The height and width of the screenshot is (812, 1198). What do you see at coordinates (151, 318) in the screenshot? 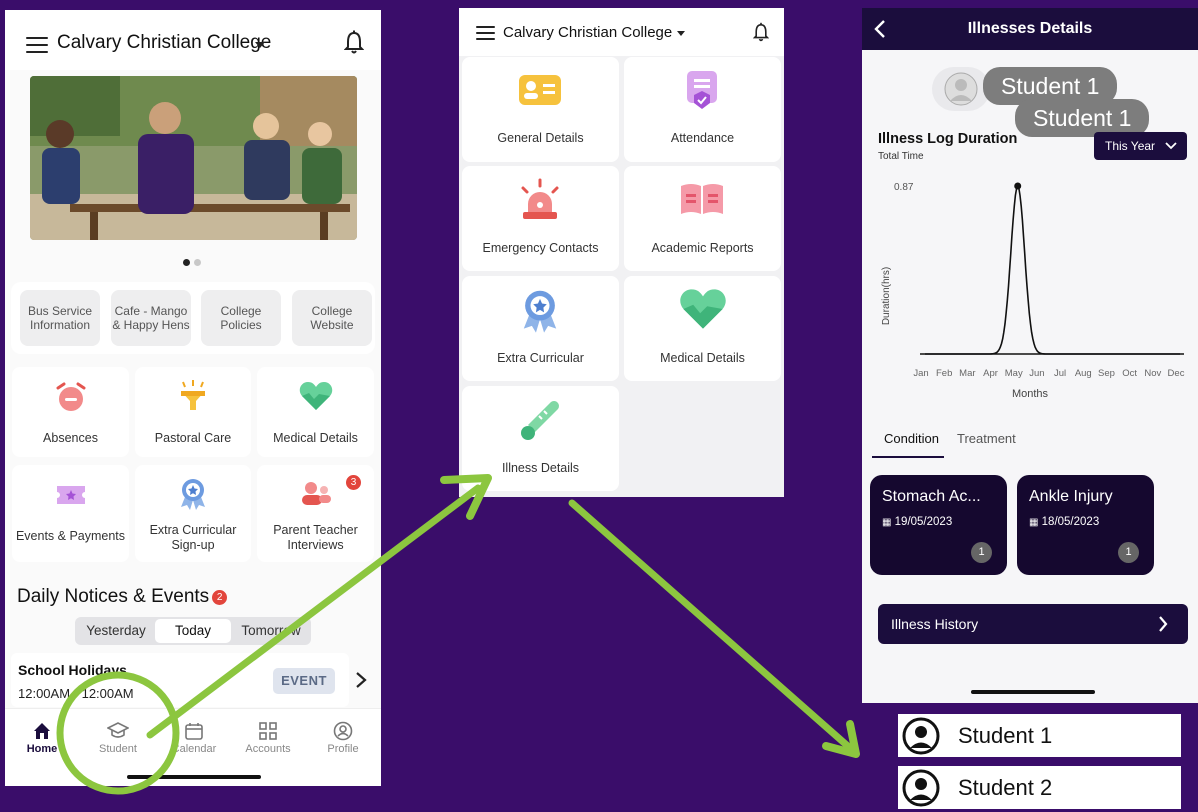
I see `quick-link-cafe: Cafe - Mango & Happy Hens` at bounding box center [151, 318].